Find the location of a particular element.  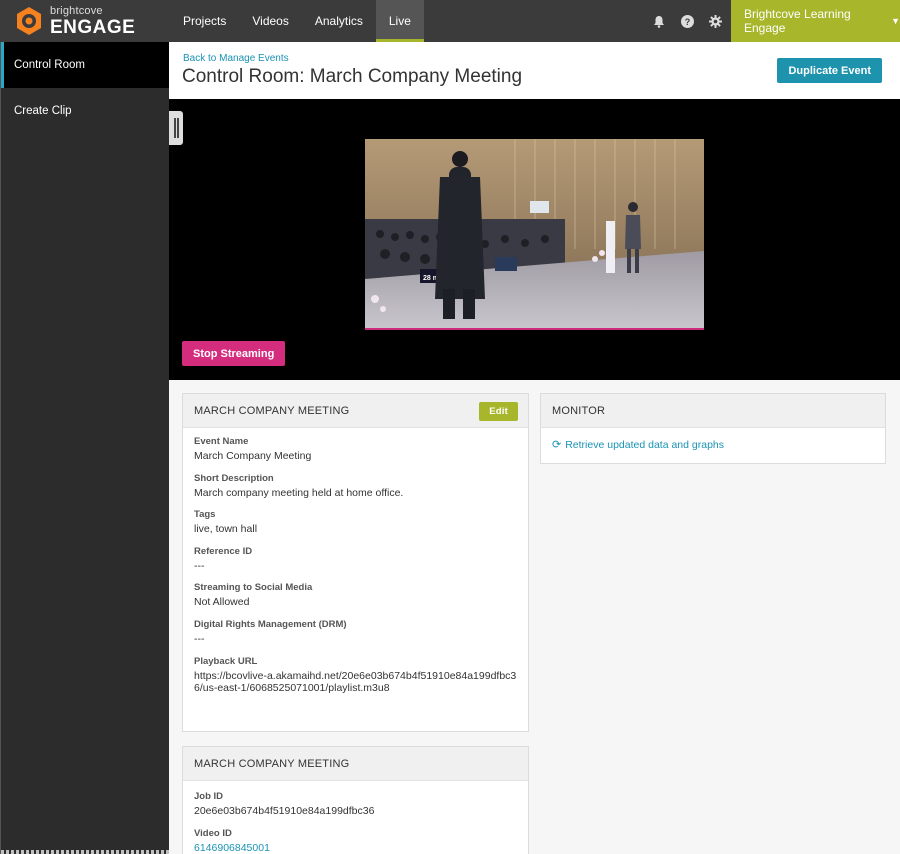

nav-item-live: Live is located at coordinates (399, 21).